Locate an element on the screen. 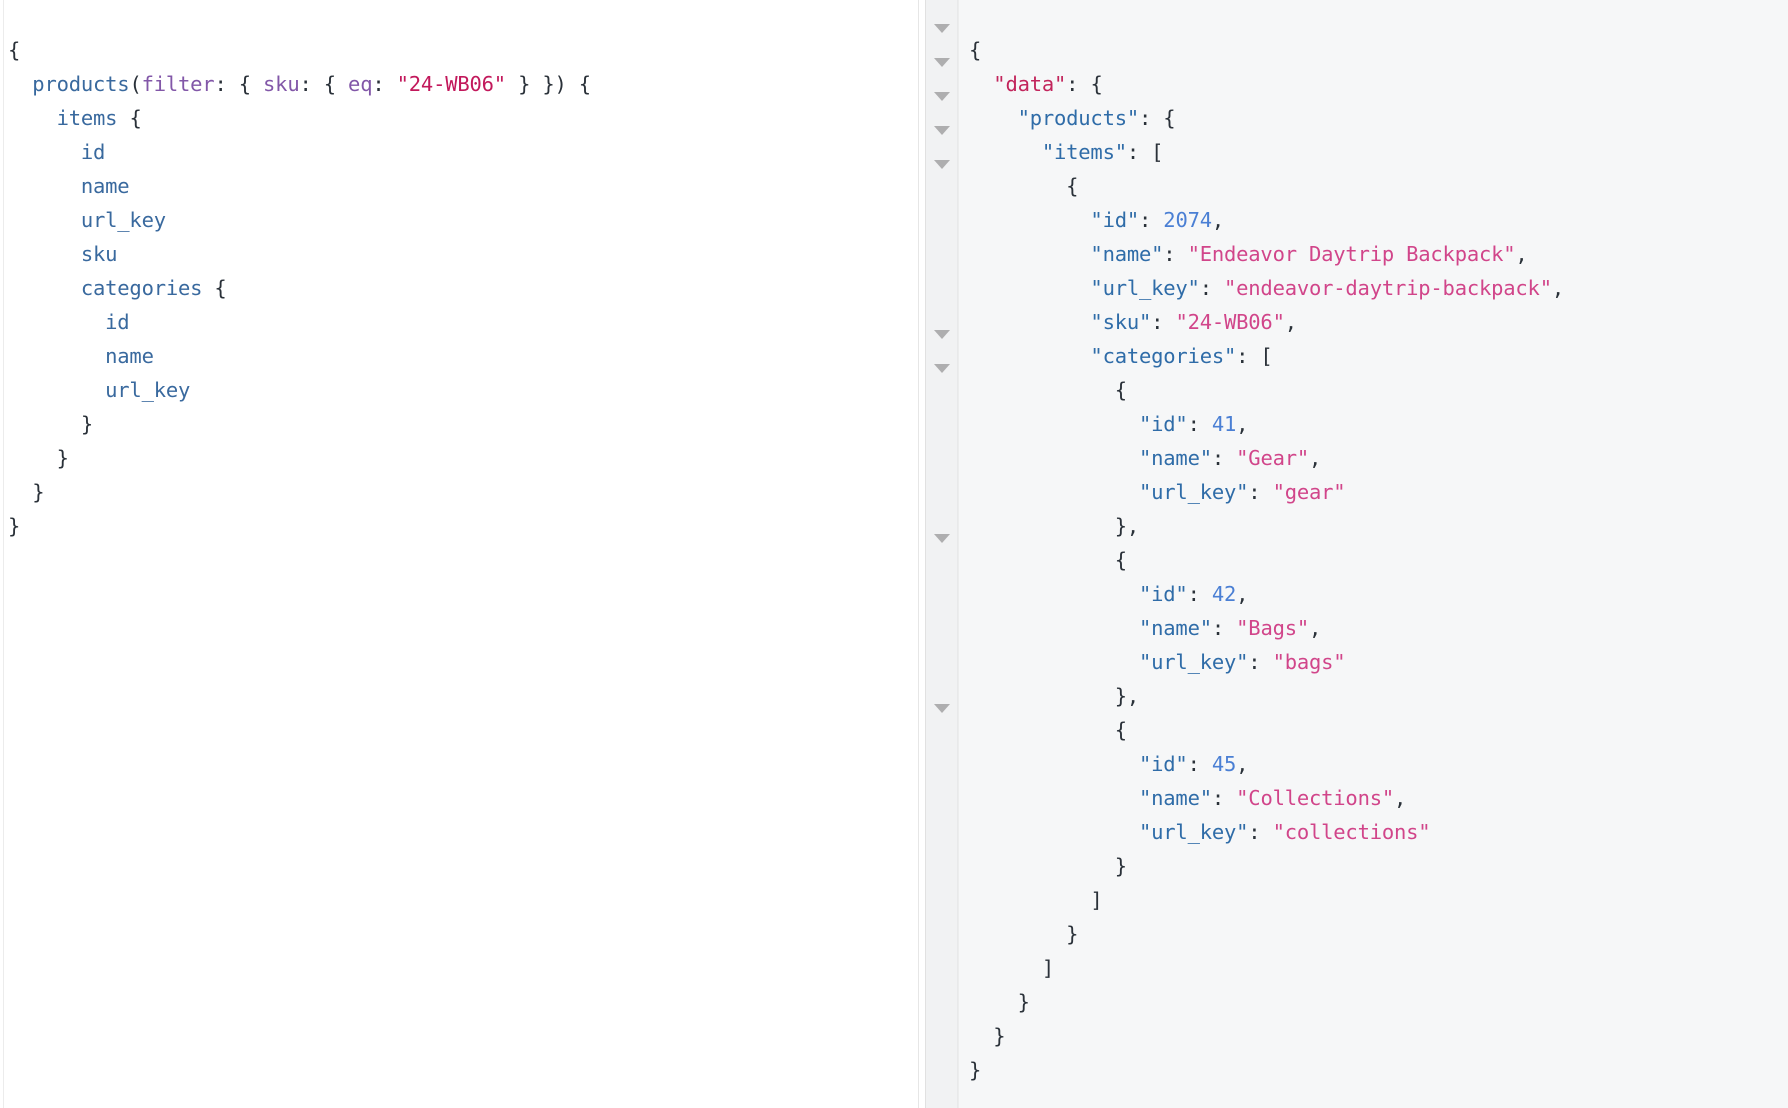  code-fold-gutter is located at coordinates (942, 554).